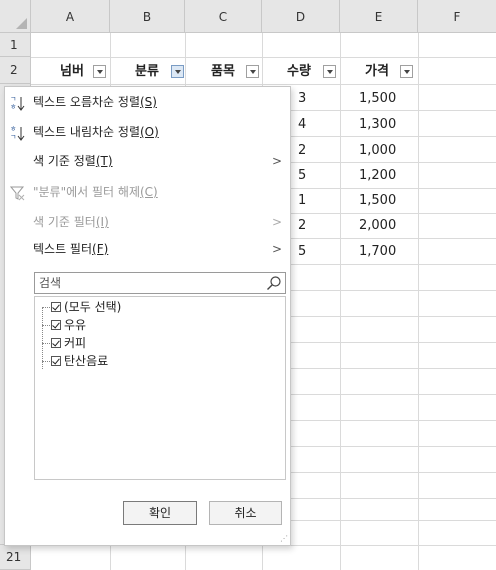 Image resolution: width=496 pixels, height=570 pixels. What do you see at coordinates (379, 16) in the screenshot?
I see `column-header-e: E` at bounding box center [379, 16].